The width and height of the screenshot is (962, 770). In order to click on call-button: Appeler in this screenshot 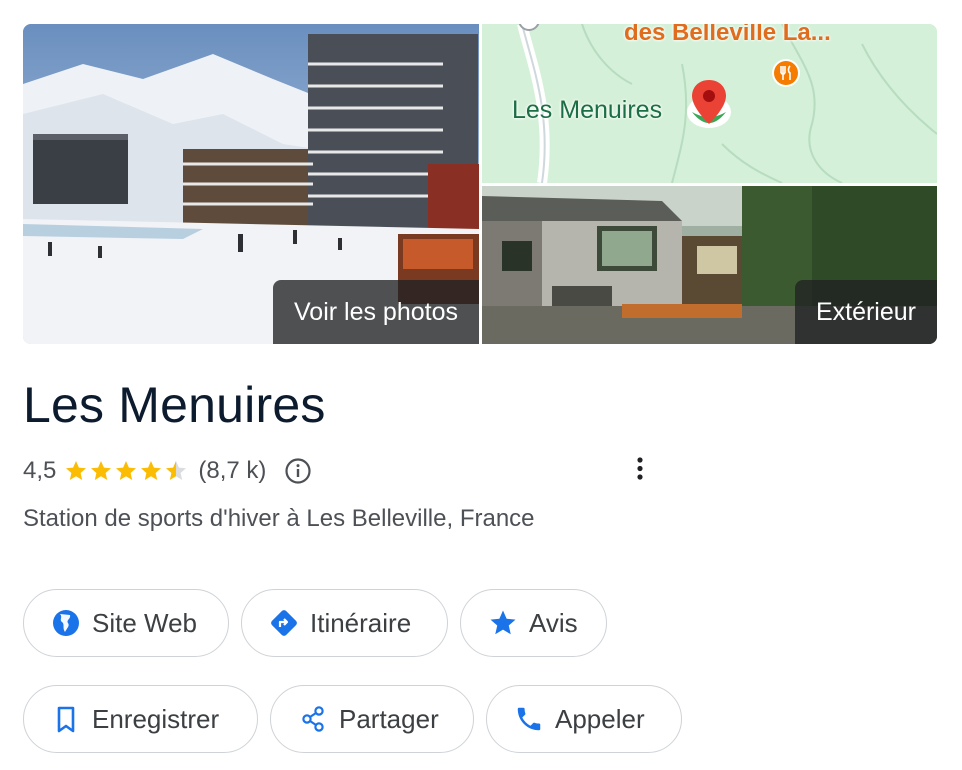, I will do `click(584, 719)`.